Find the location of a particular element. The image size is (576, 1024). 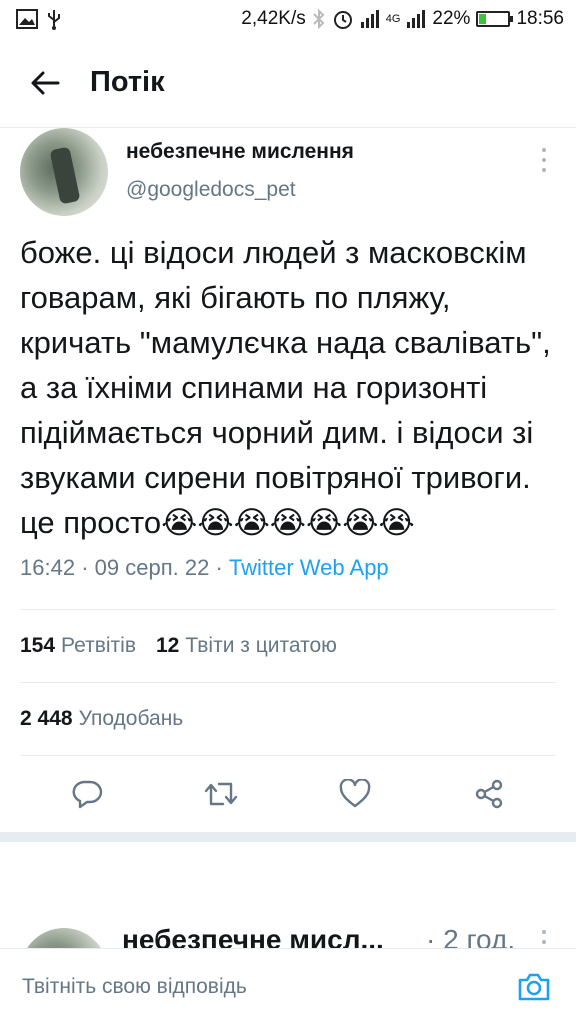

reply-input-placeholder: Твітніть свою відповідь is located at coordinates (134, 987).